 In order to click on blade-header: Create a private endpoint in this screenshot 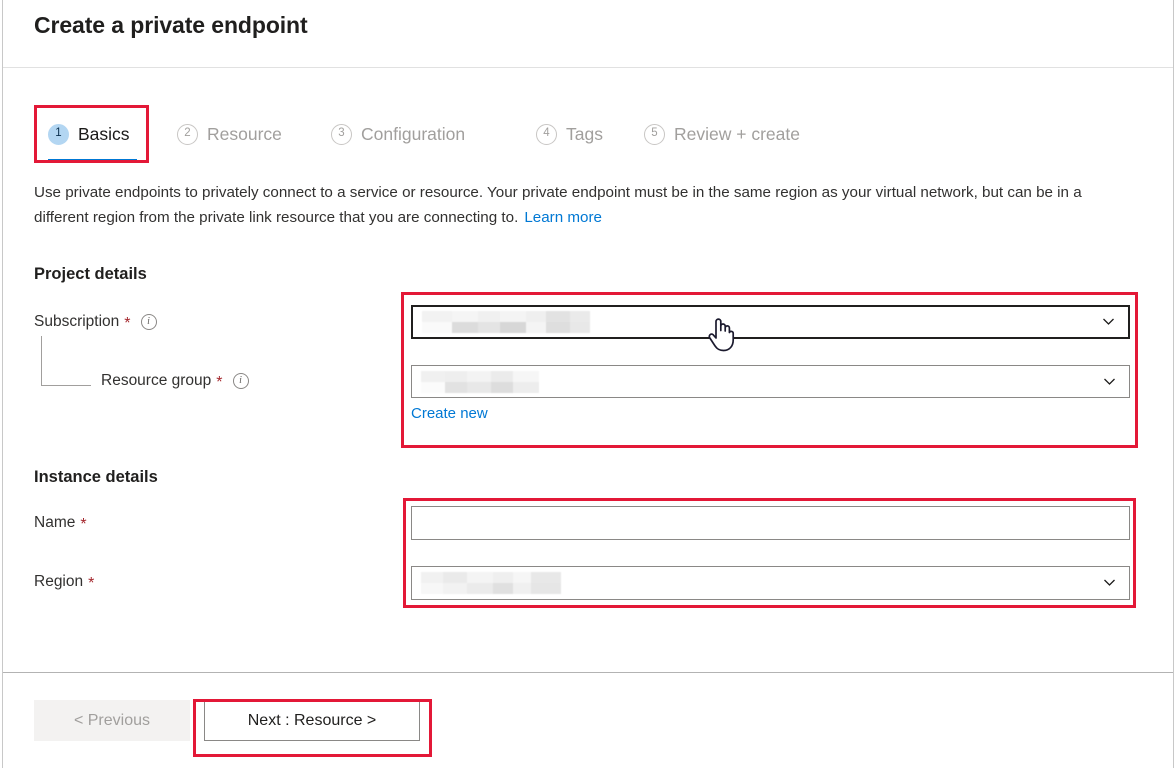, I will do `click(588, 34)`.